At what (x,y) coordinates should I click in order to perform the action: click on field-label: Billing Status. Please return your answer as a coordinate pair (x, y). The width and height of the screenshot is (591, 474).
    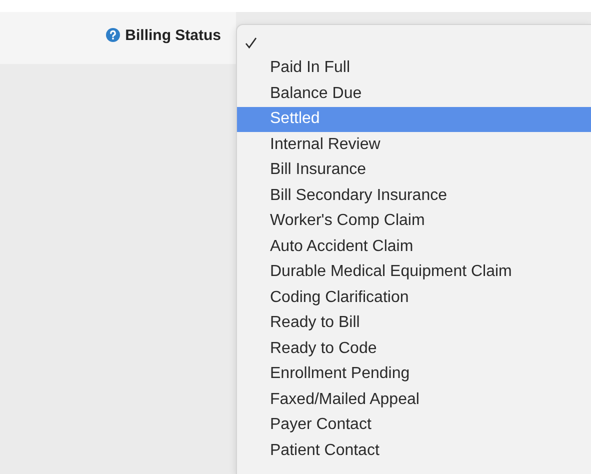
    Looking at the image, I should click on (173, 35).